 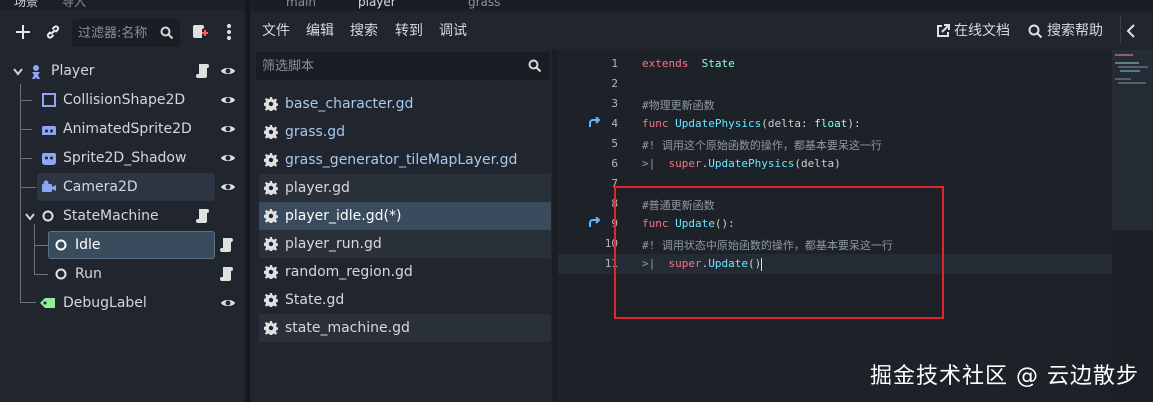 I want to click on search-help-button: 搜索帮助, so click(x=1065, y=31).